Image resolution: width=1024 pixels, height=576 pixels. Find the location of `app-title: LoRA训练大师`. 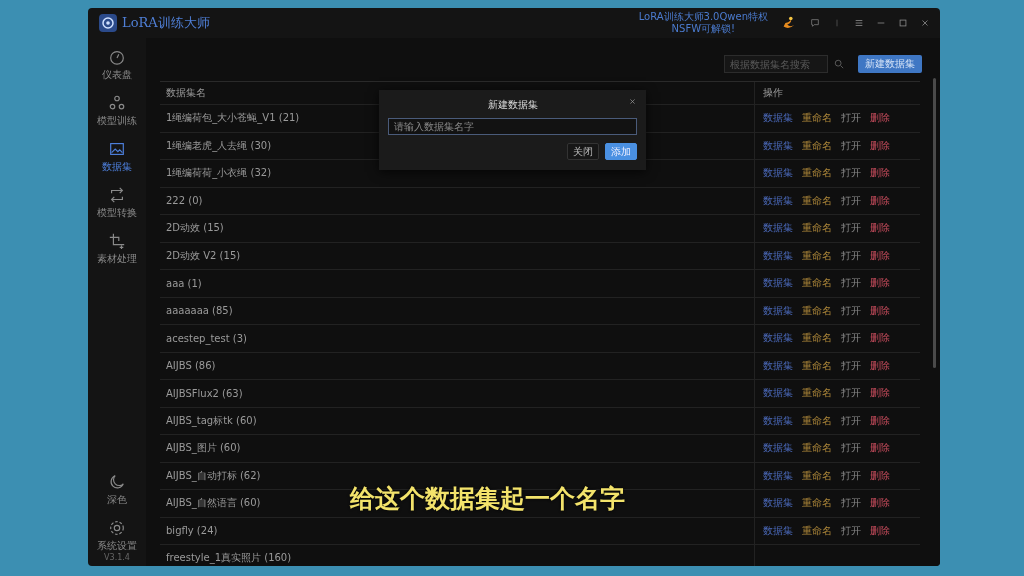

app-title: LoRA训练大师 is located at coordinates (166, 23).